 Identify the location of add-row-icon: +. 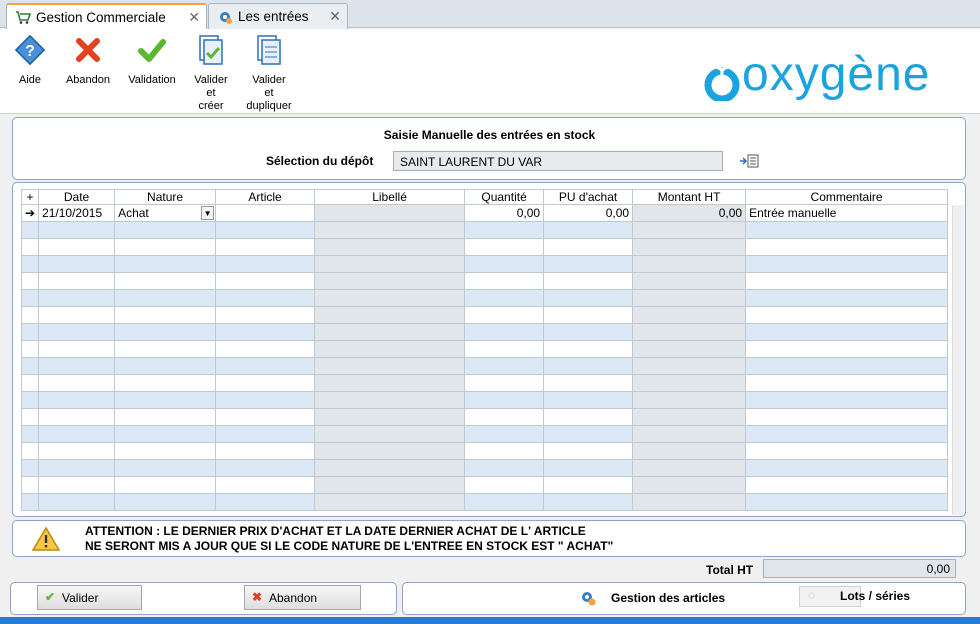
(30, 197).